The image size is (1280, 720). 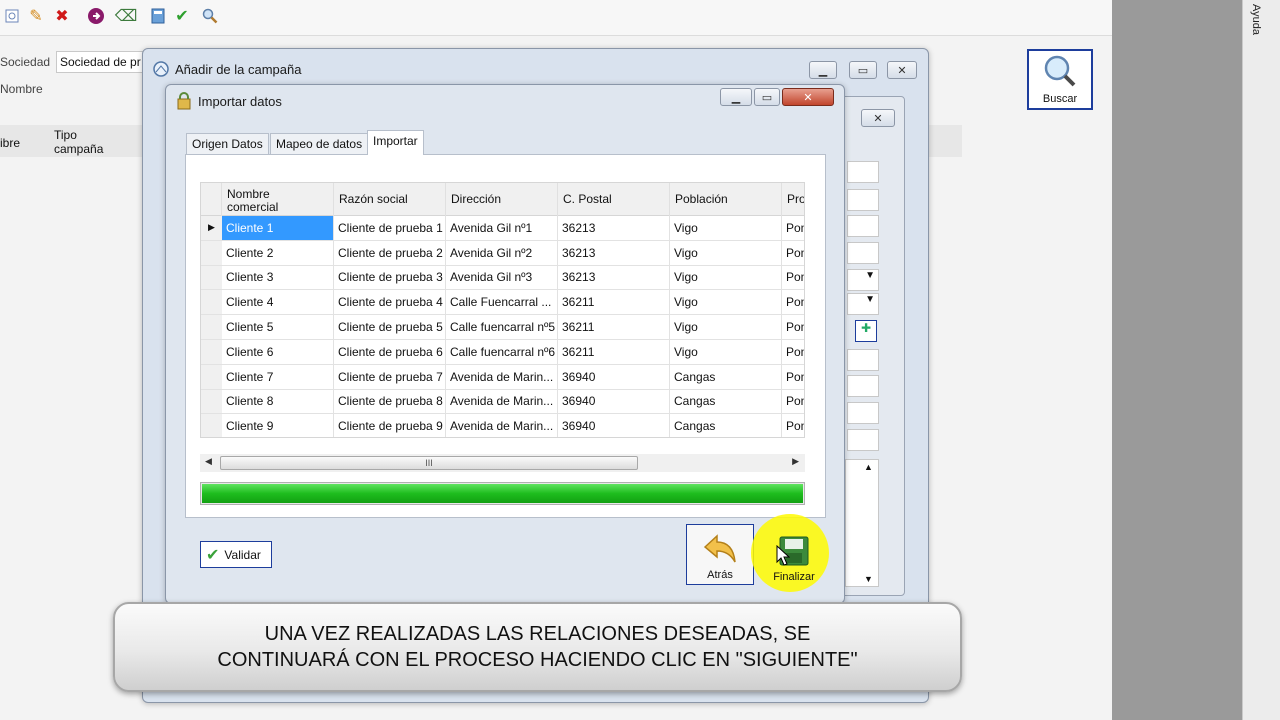 I want to click on table-cell: Cliente 7, so click(x=278, y=377).